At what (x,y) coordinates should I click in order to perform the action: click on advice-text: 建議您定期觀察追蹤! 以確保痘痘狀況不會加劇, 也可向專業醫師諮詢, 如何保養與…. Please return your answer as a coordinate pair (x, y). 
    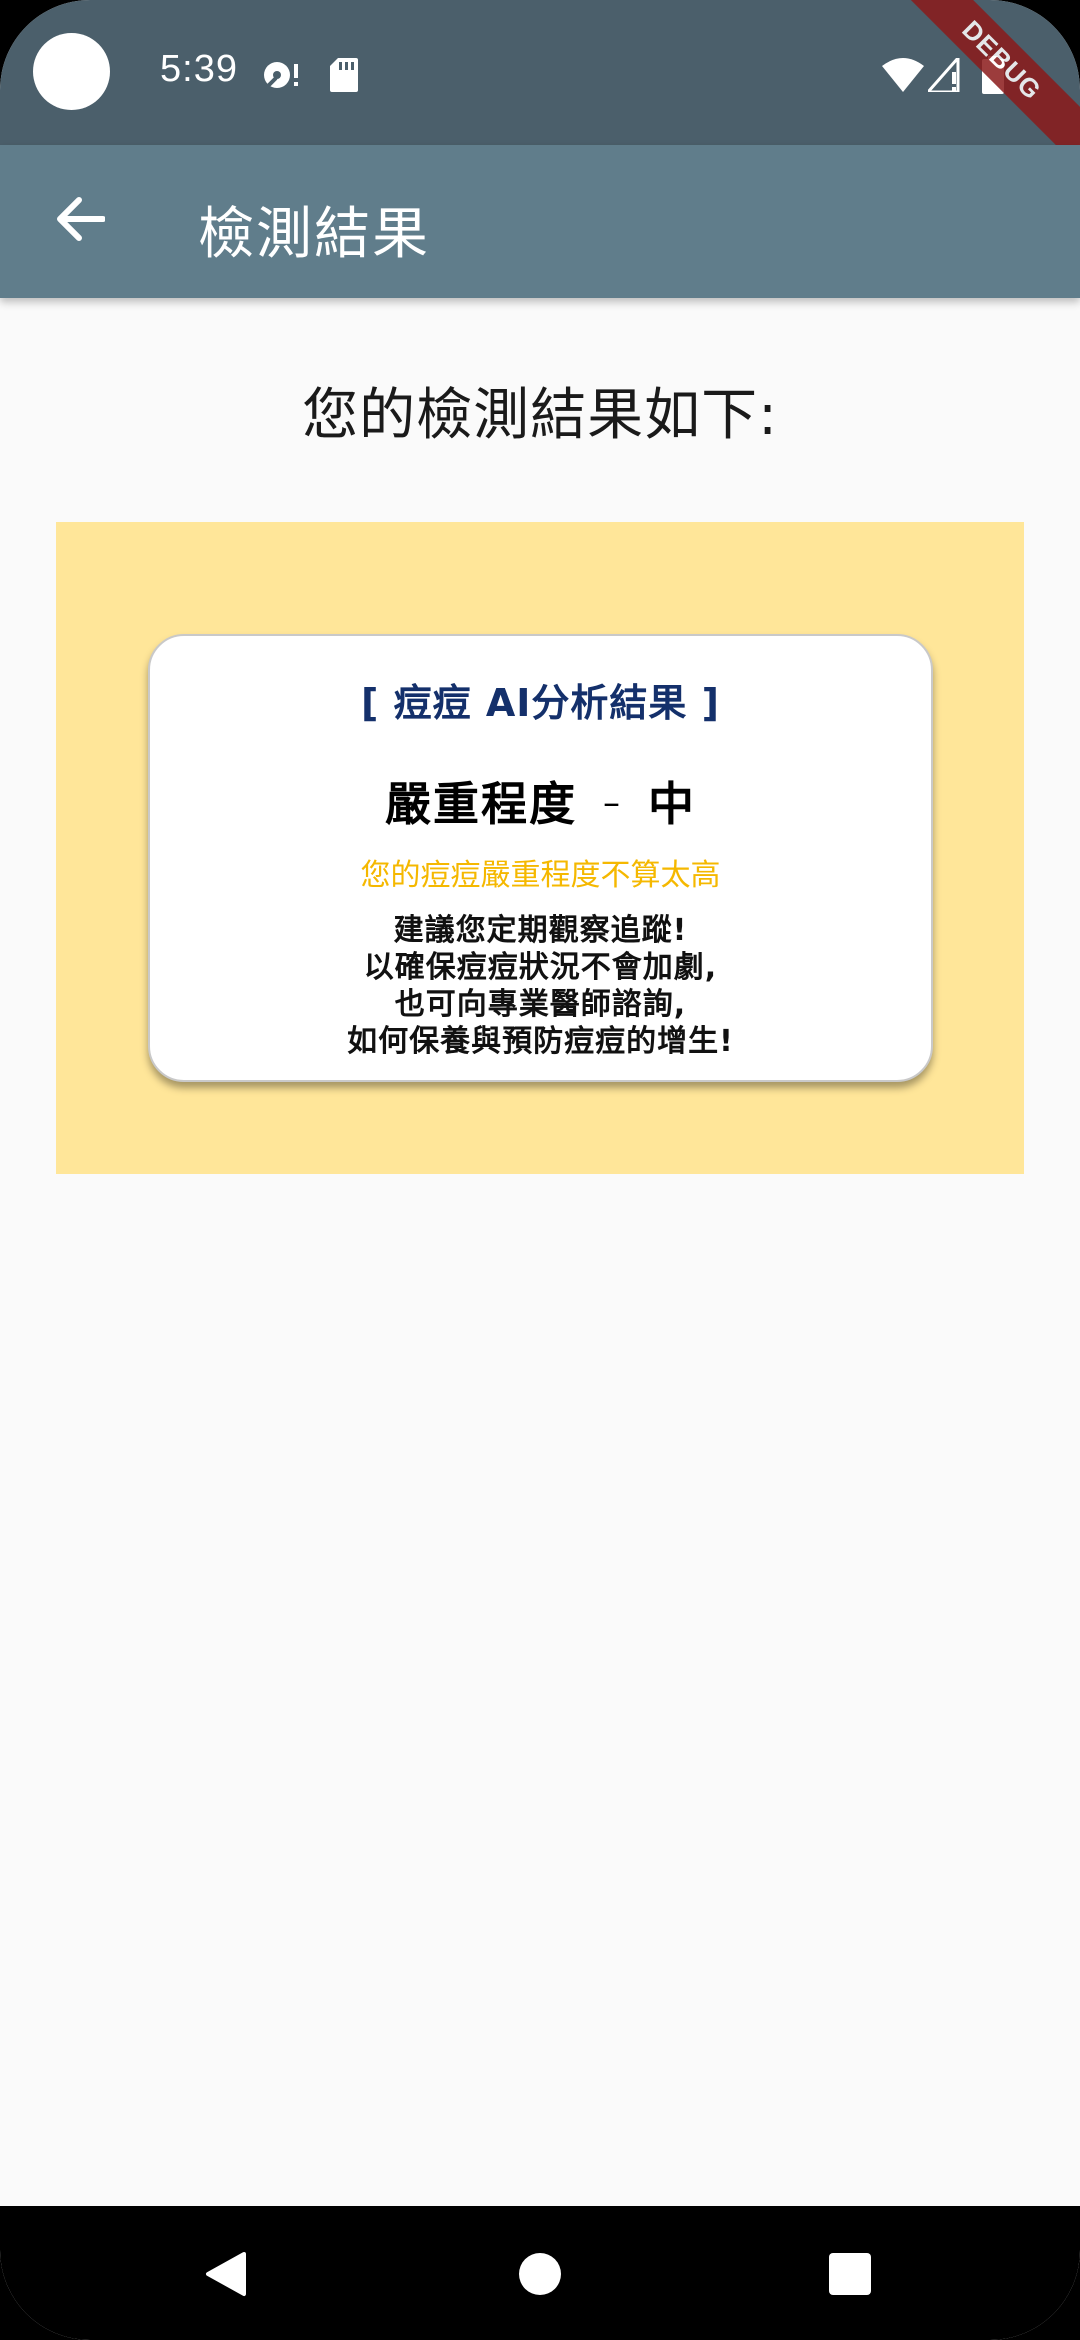
    Looking at the image, I should click on (540, 986).